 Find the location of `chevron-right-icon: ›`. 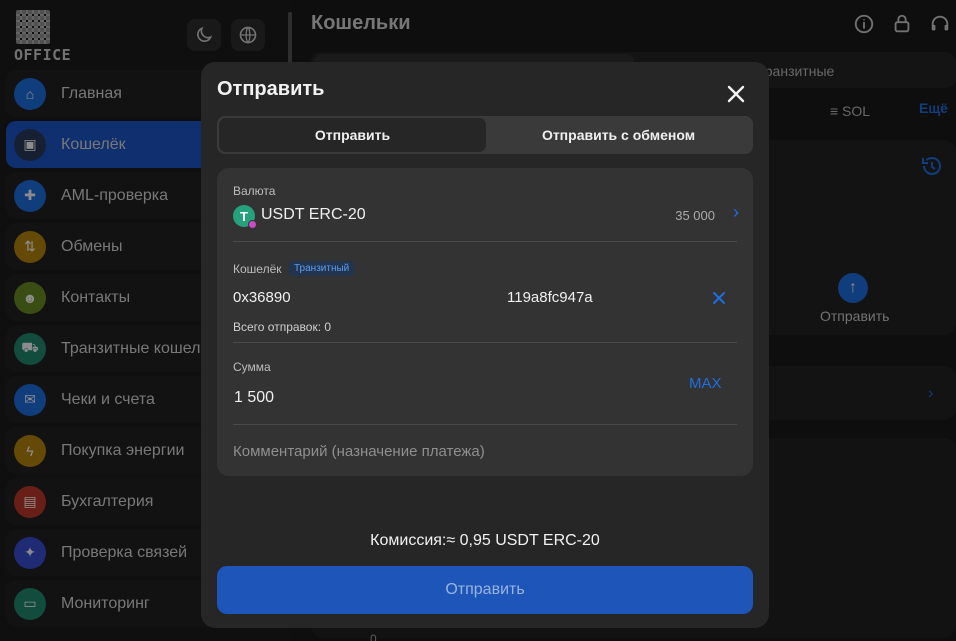

chevron-right-icon: › is located at coordinates (736, 212).